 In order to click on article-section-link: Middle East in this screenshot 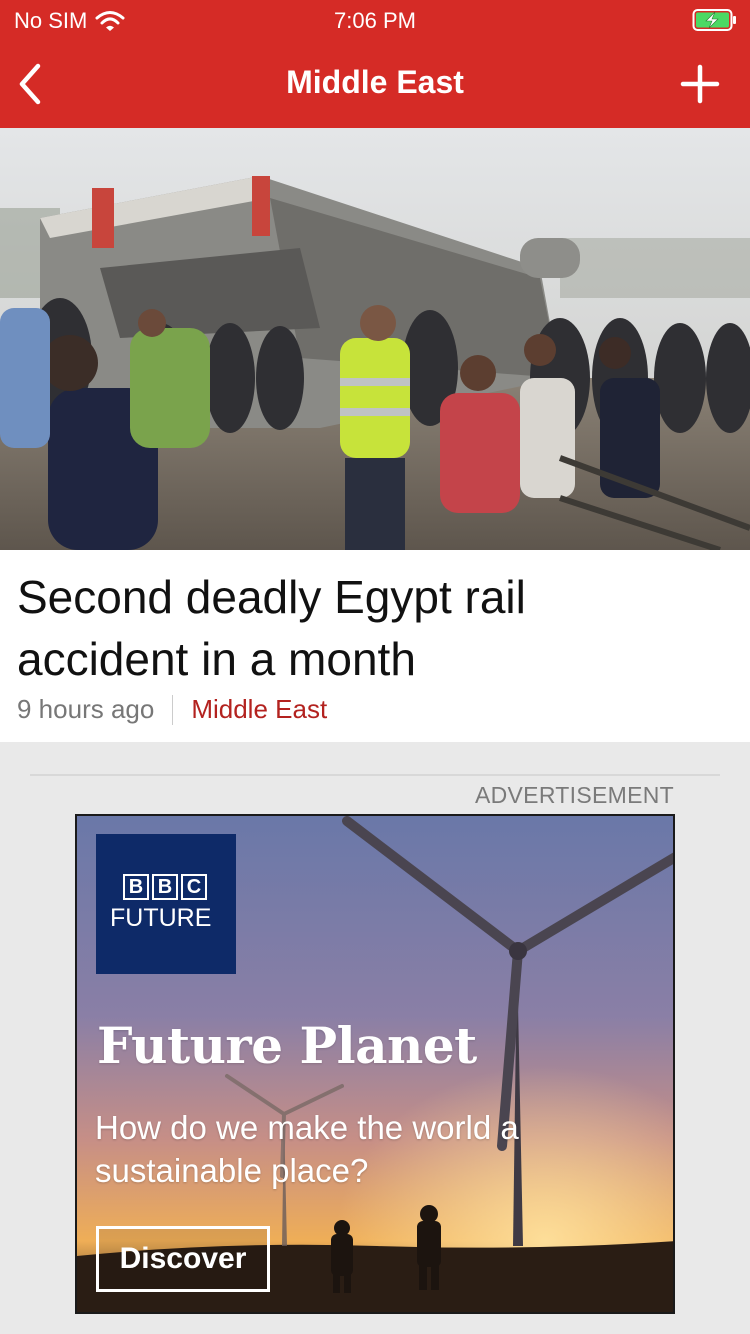, I will do `click(259, 709)`.